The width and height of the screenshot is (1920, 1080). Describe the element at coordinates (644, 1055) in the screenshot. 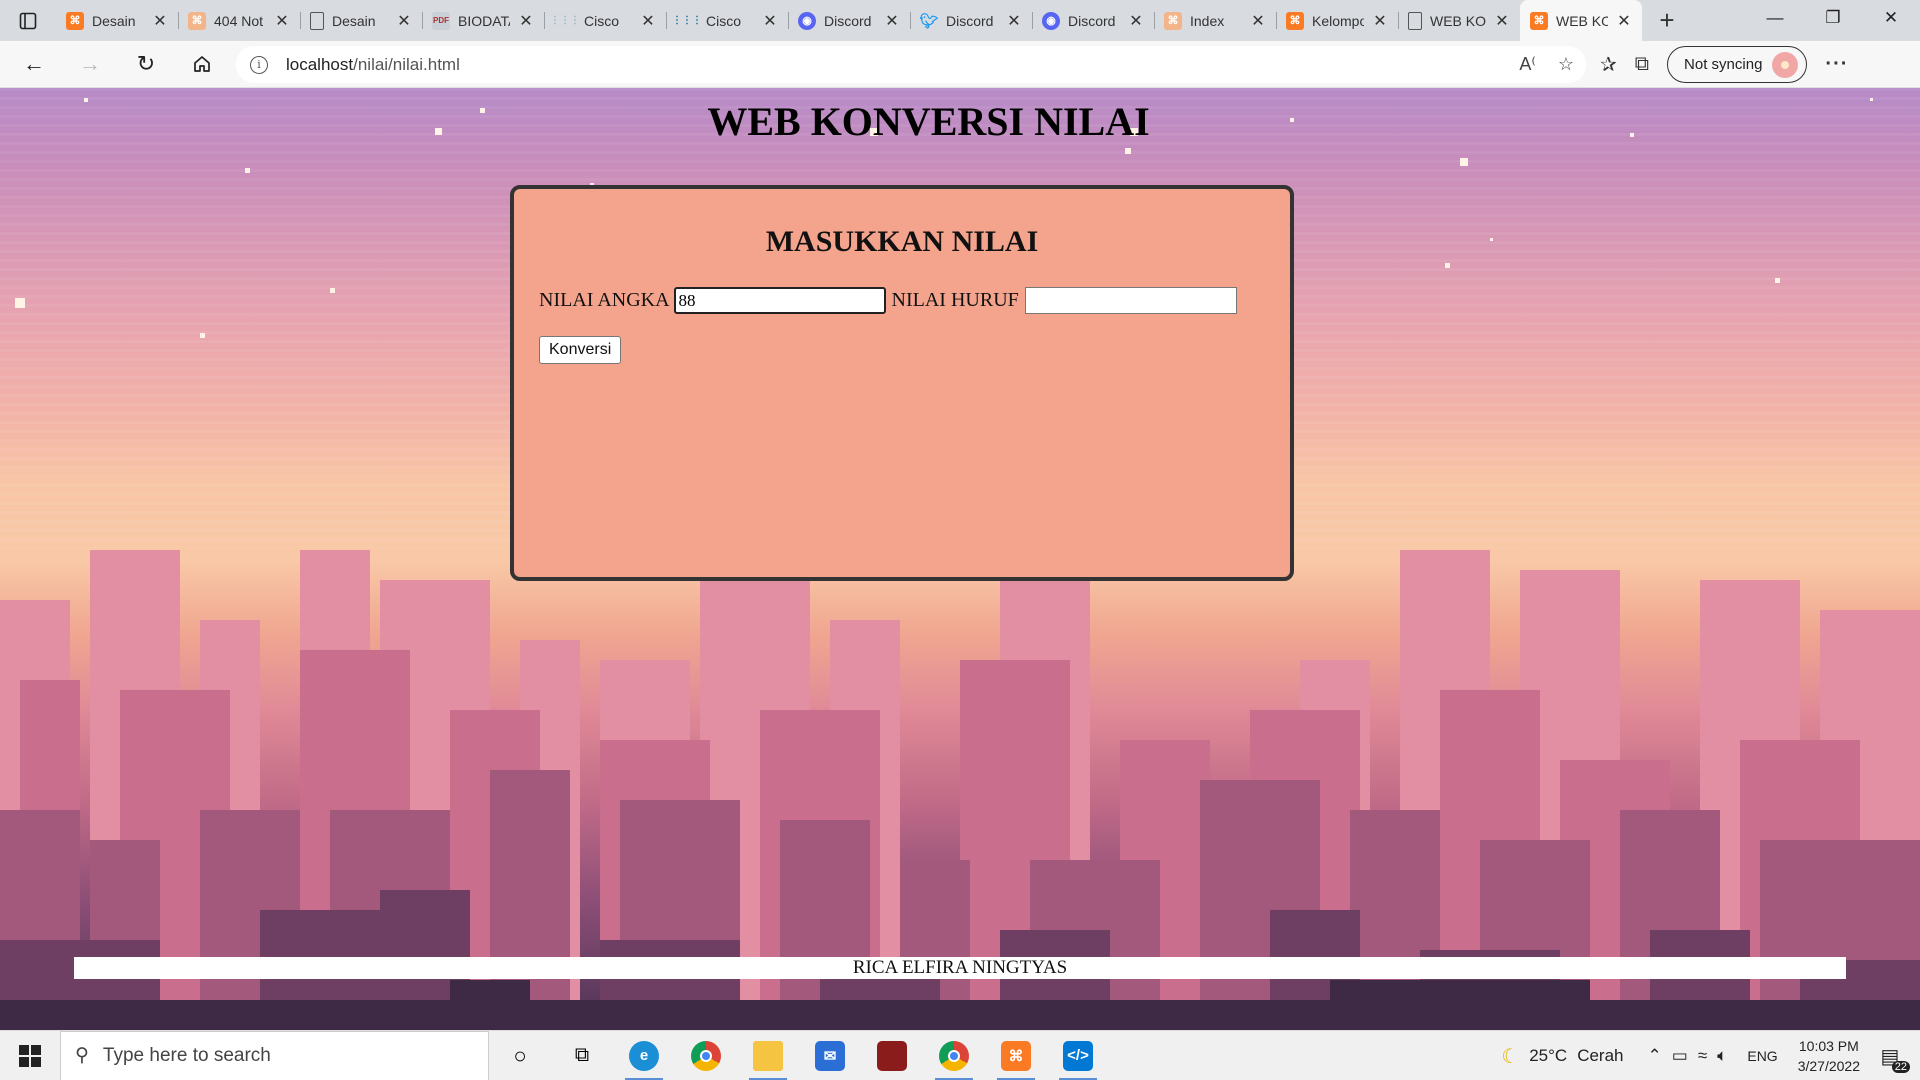

I see `taskbar-edge: e` at that location.